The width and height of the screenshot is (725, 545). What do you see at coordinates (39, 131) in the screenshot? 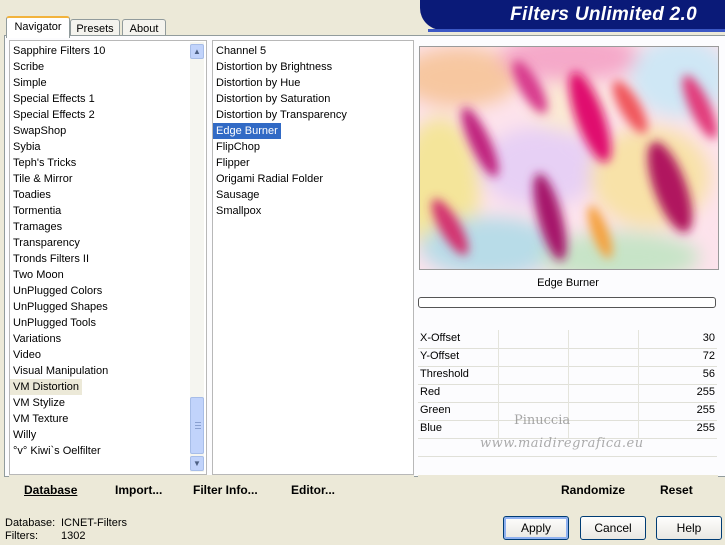
I see `category-item: SwapShop` at bounding box center [39, 131].